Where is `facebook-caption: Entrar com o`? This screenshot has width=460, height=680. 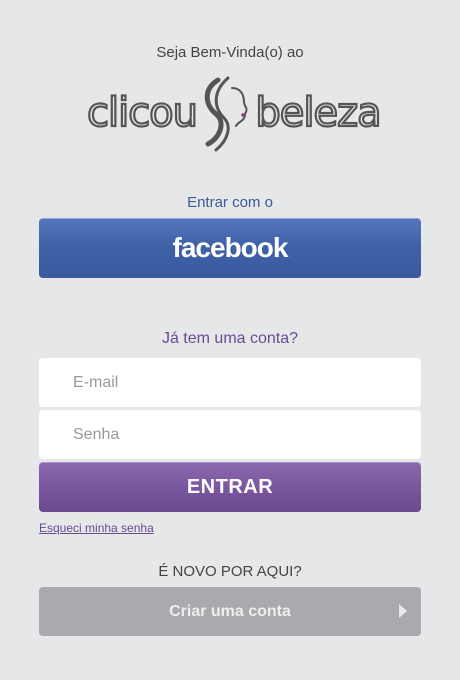
facebook-caption: Entrar com o is located at coordinates (230, 202).